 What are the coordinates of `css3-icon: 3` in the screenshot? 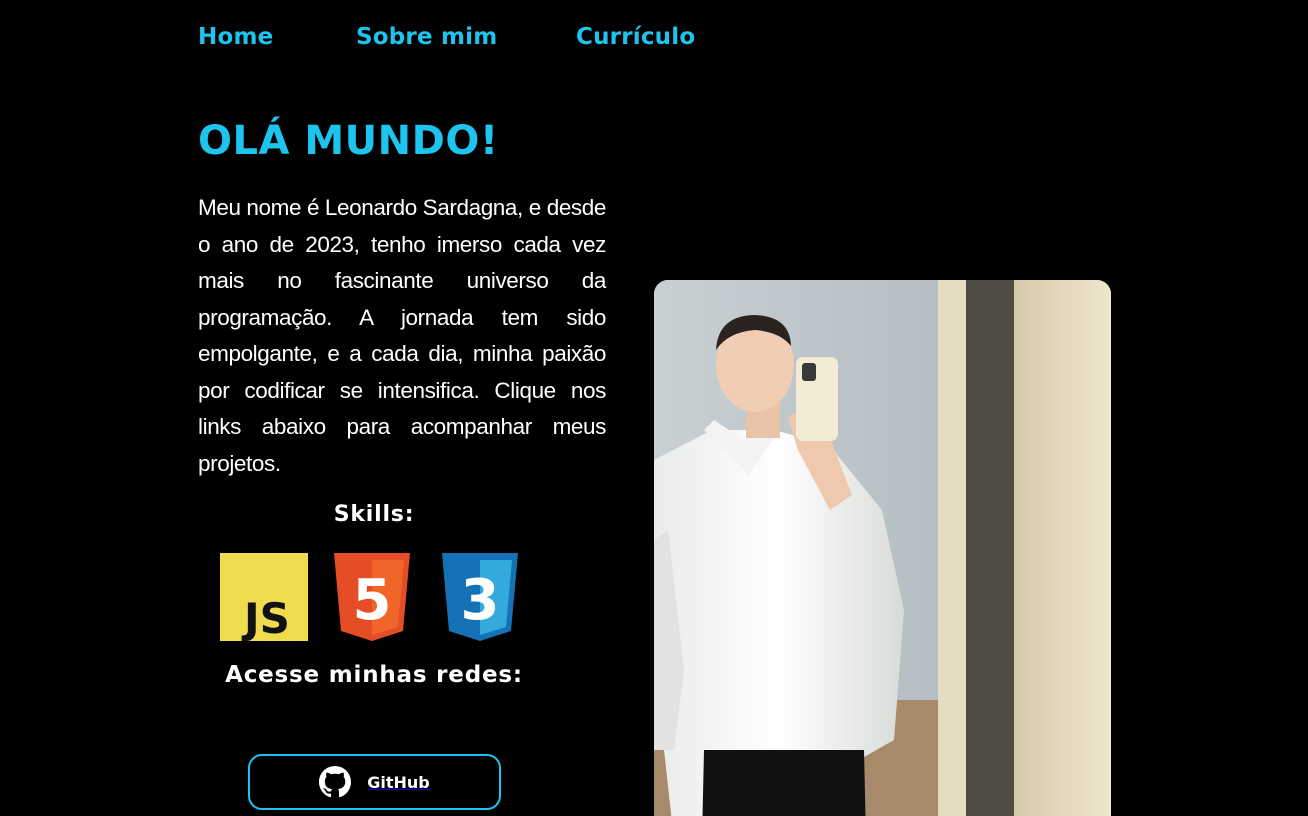 It's located at (480, 597).